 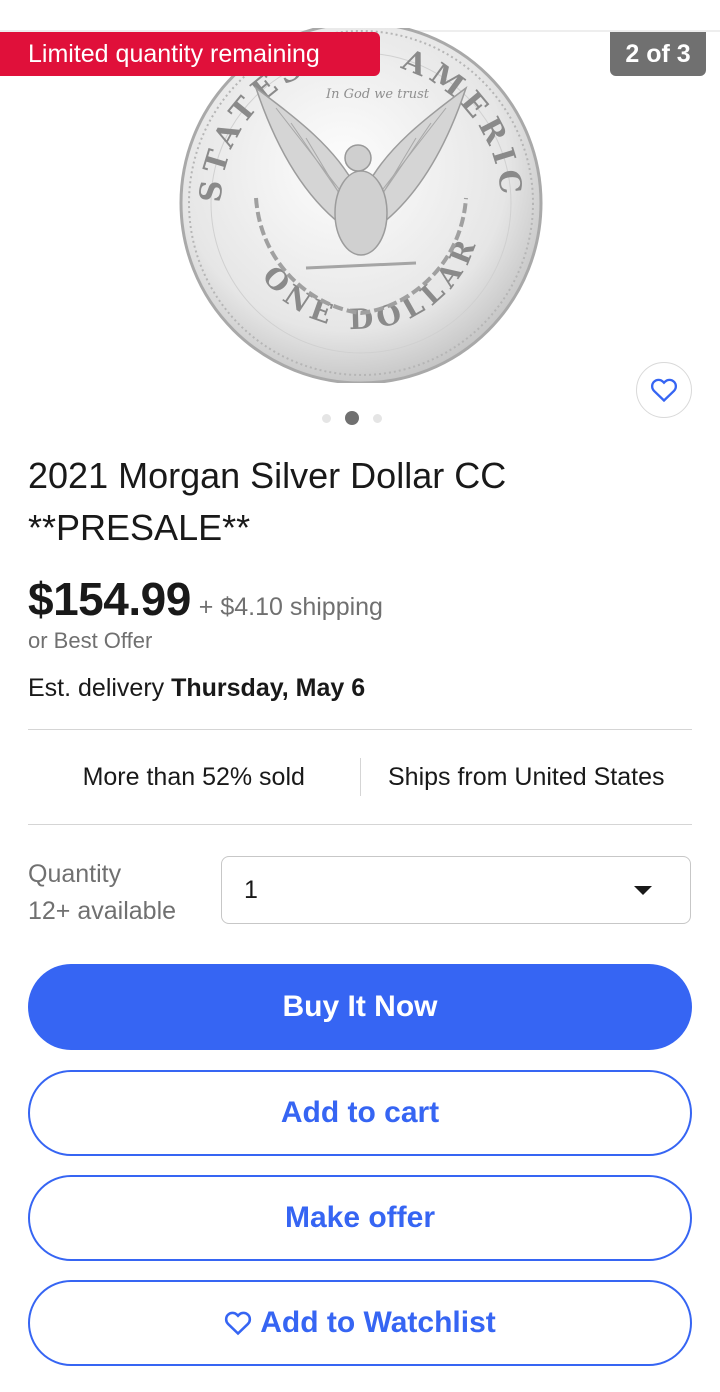 What do you see at coordinates (102, 893) in the screenshot?
I see `quantity-label-group: Quantity 12+ available` at bounding box center [102, 893].